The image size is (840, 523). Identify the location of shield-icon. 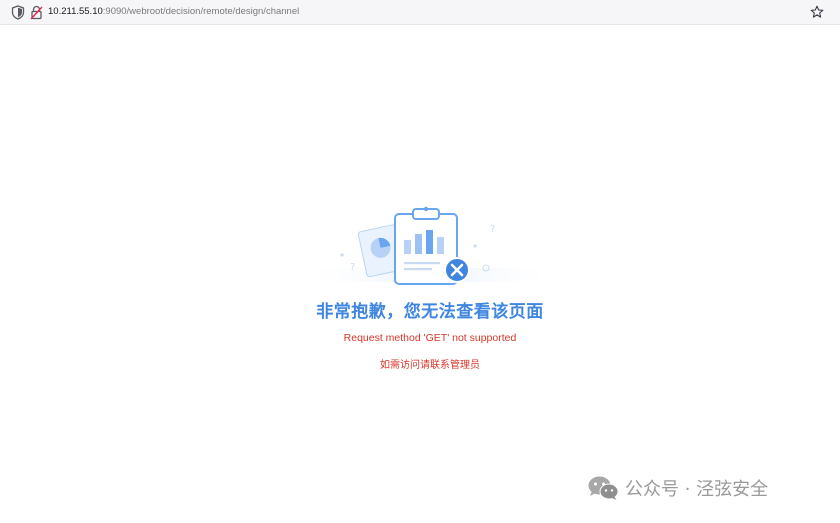
(18, 12).